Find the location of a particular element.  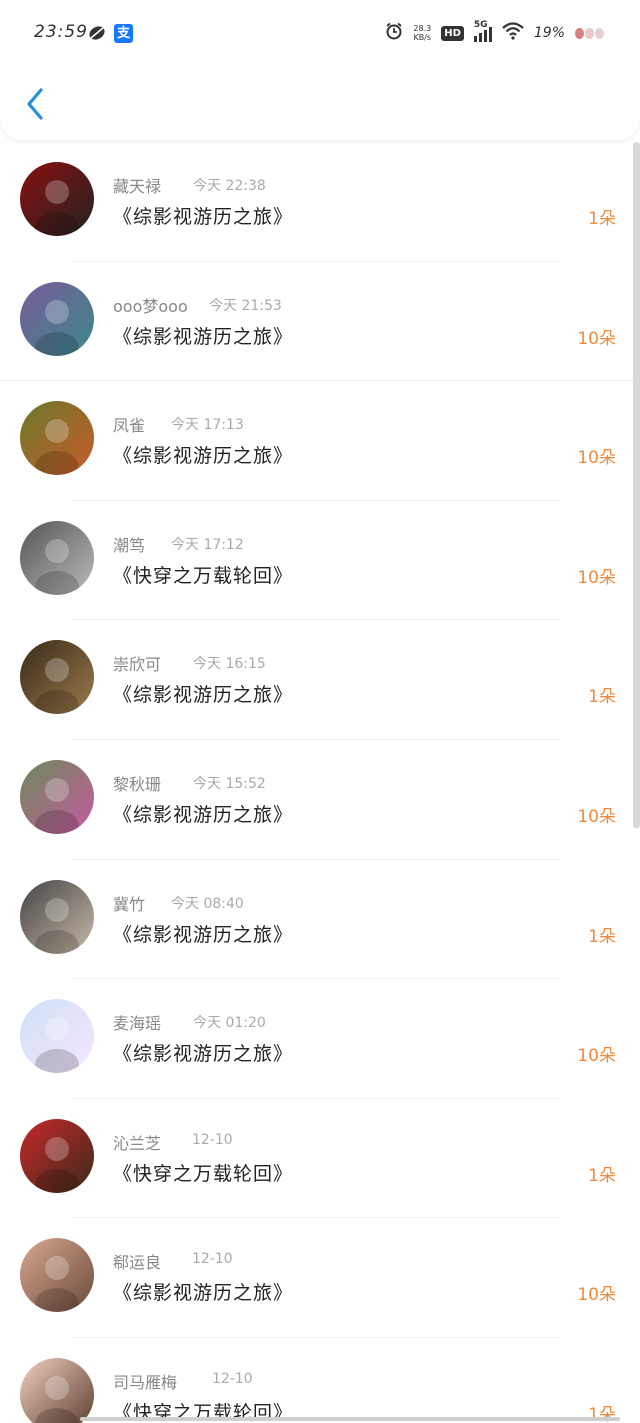

status-indicators: 28.3 KB/s HD 5G 19% is located at coordinates (494, 33).